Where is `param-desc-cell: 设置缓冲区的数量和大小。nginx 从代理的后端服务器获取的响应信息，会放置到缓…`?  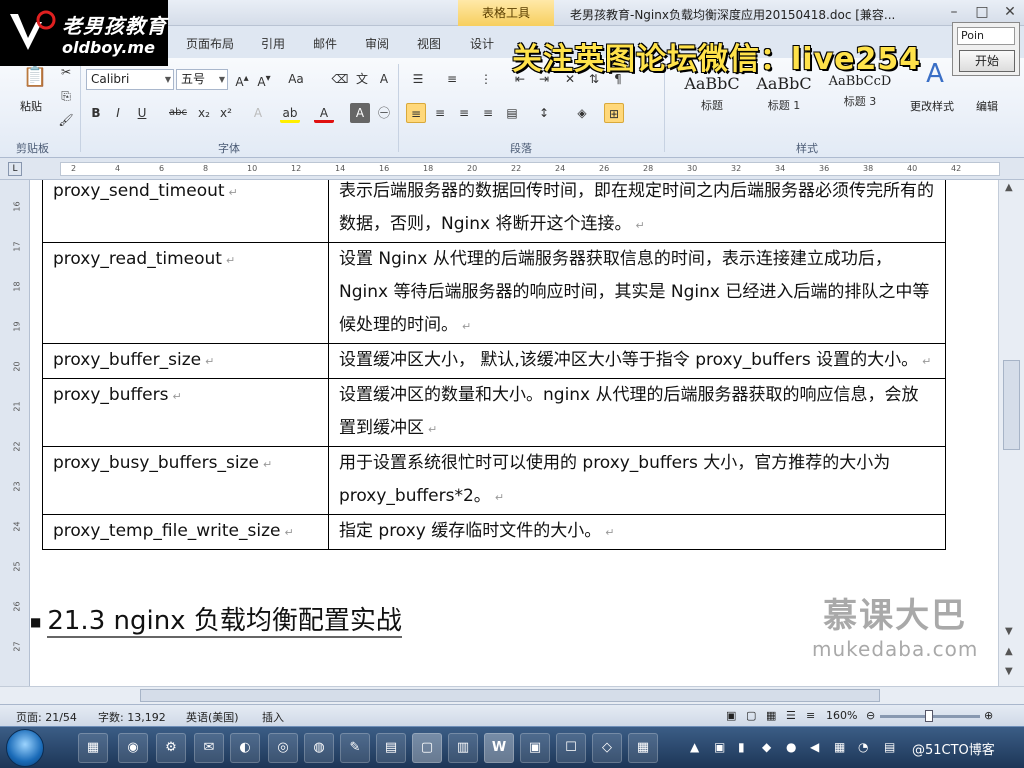
param-desc-cell: 设置缓冲区的数量和大小。nginx 从代理的后端服务器获取的响应信息，会放置到缓… is located at coordinates (637, 412).